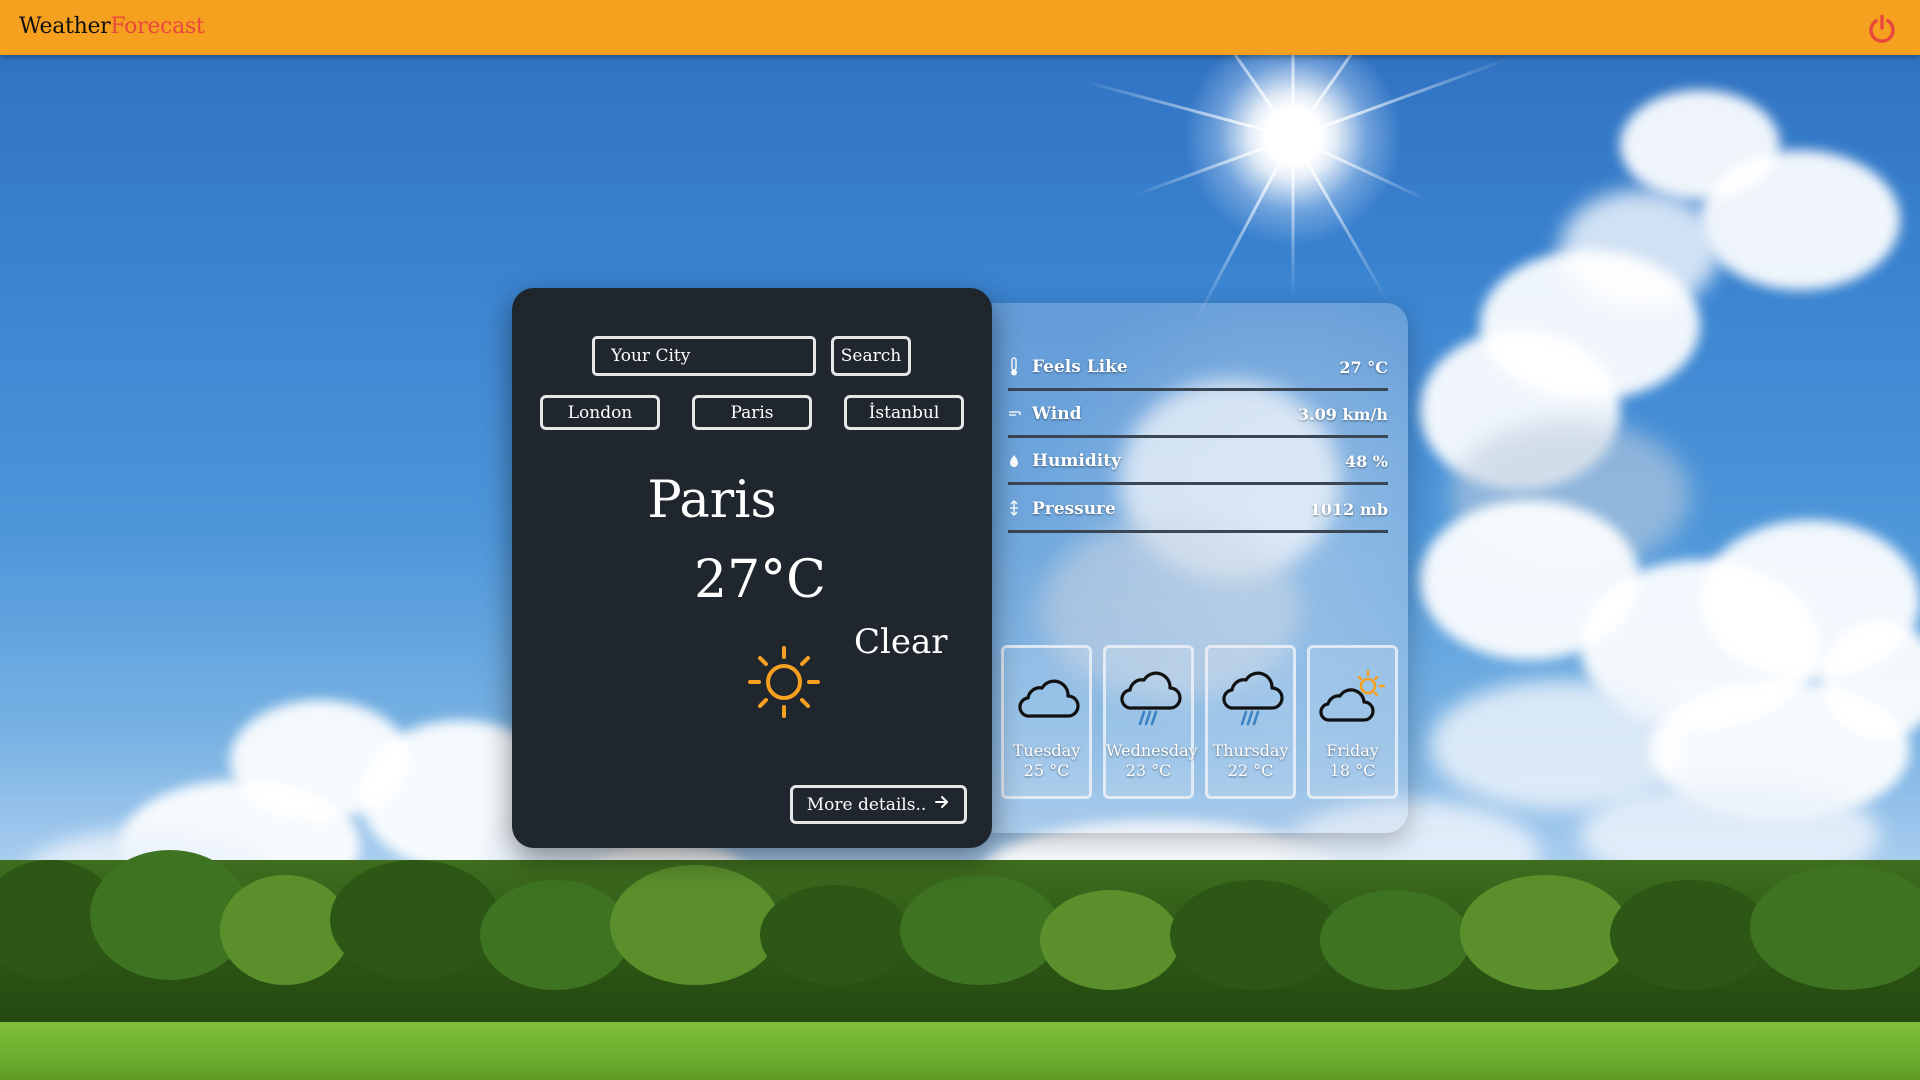  Describe the element at coordinates (1366, 461) in the screenshot. I see `detail-value: 48 %` at that location.